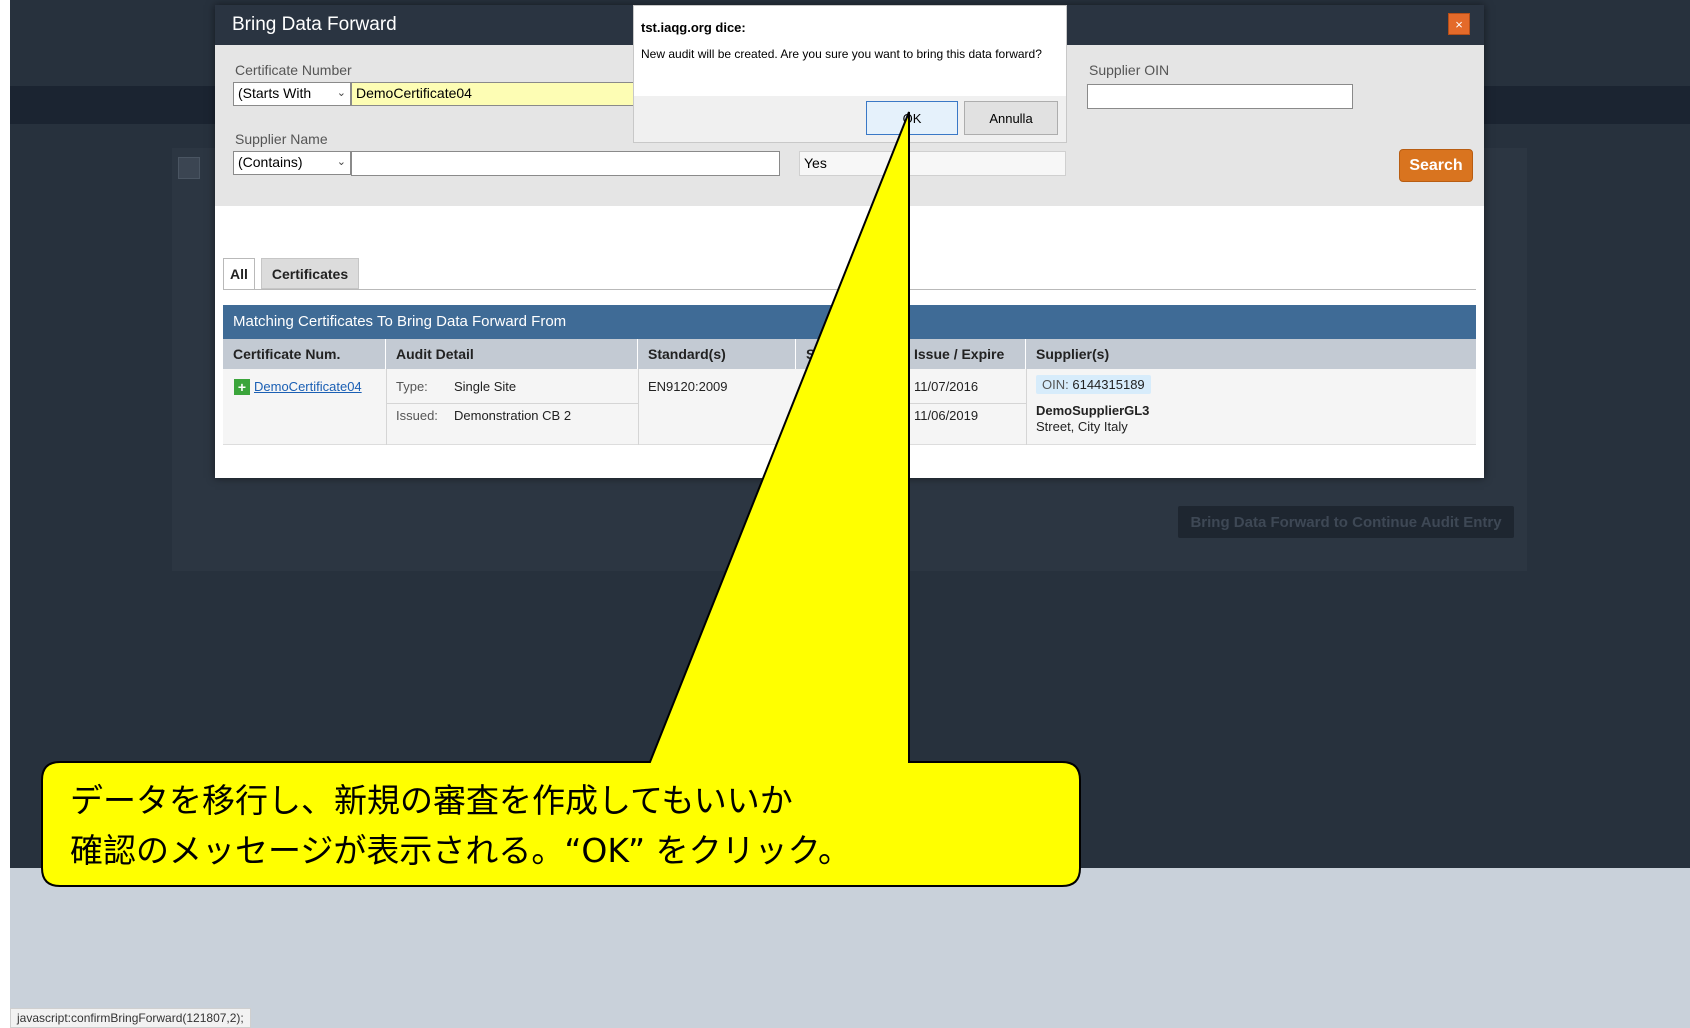 This screenshot has width=1690, height=1028. What do you see at coordinates (412, 386) in the screenshot?
I see `type-label: Type:` at bounding box center [412, 386].